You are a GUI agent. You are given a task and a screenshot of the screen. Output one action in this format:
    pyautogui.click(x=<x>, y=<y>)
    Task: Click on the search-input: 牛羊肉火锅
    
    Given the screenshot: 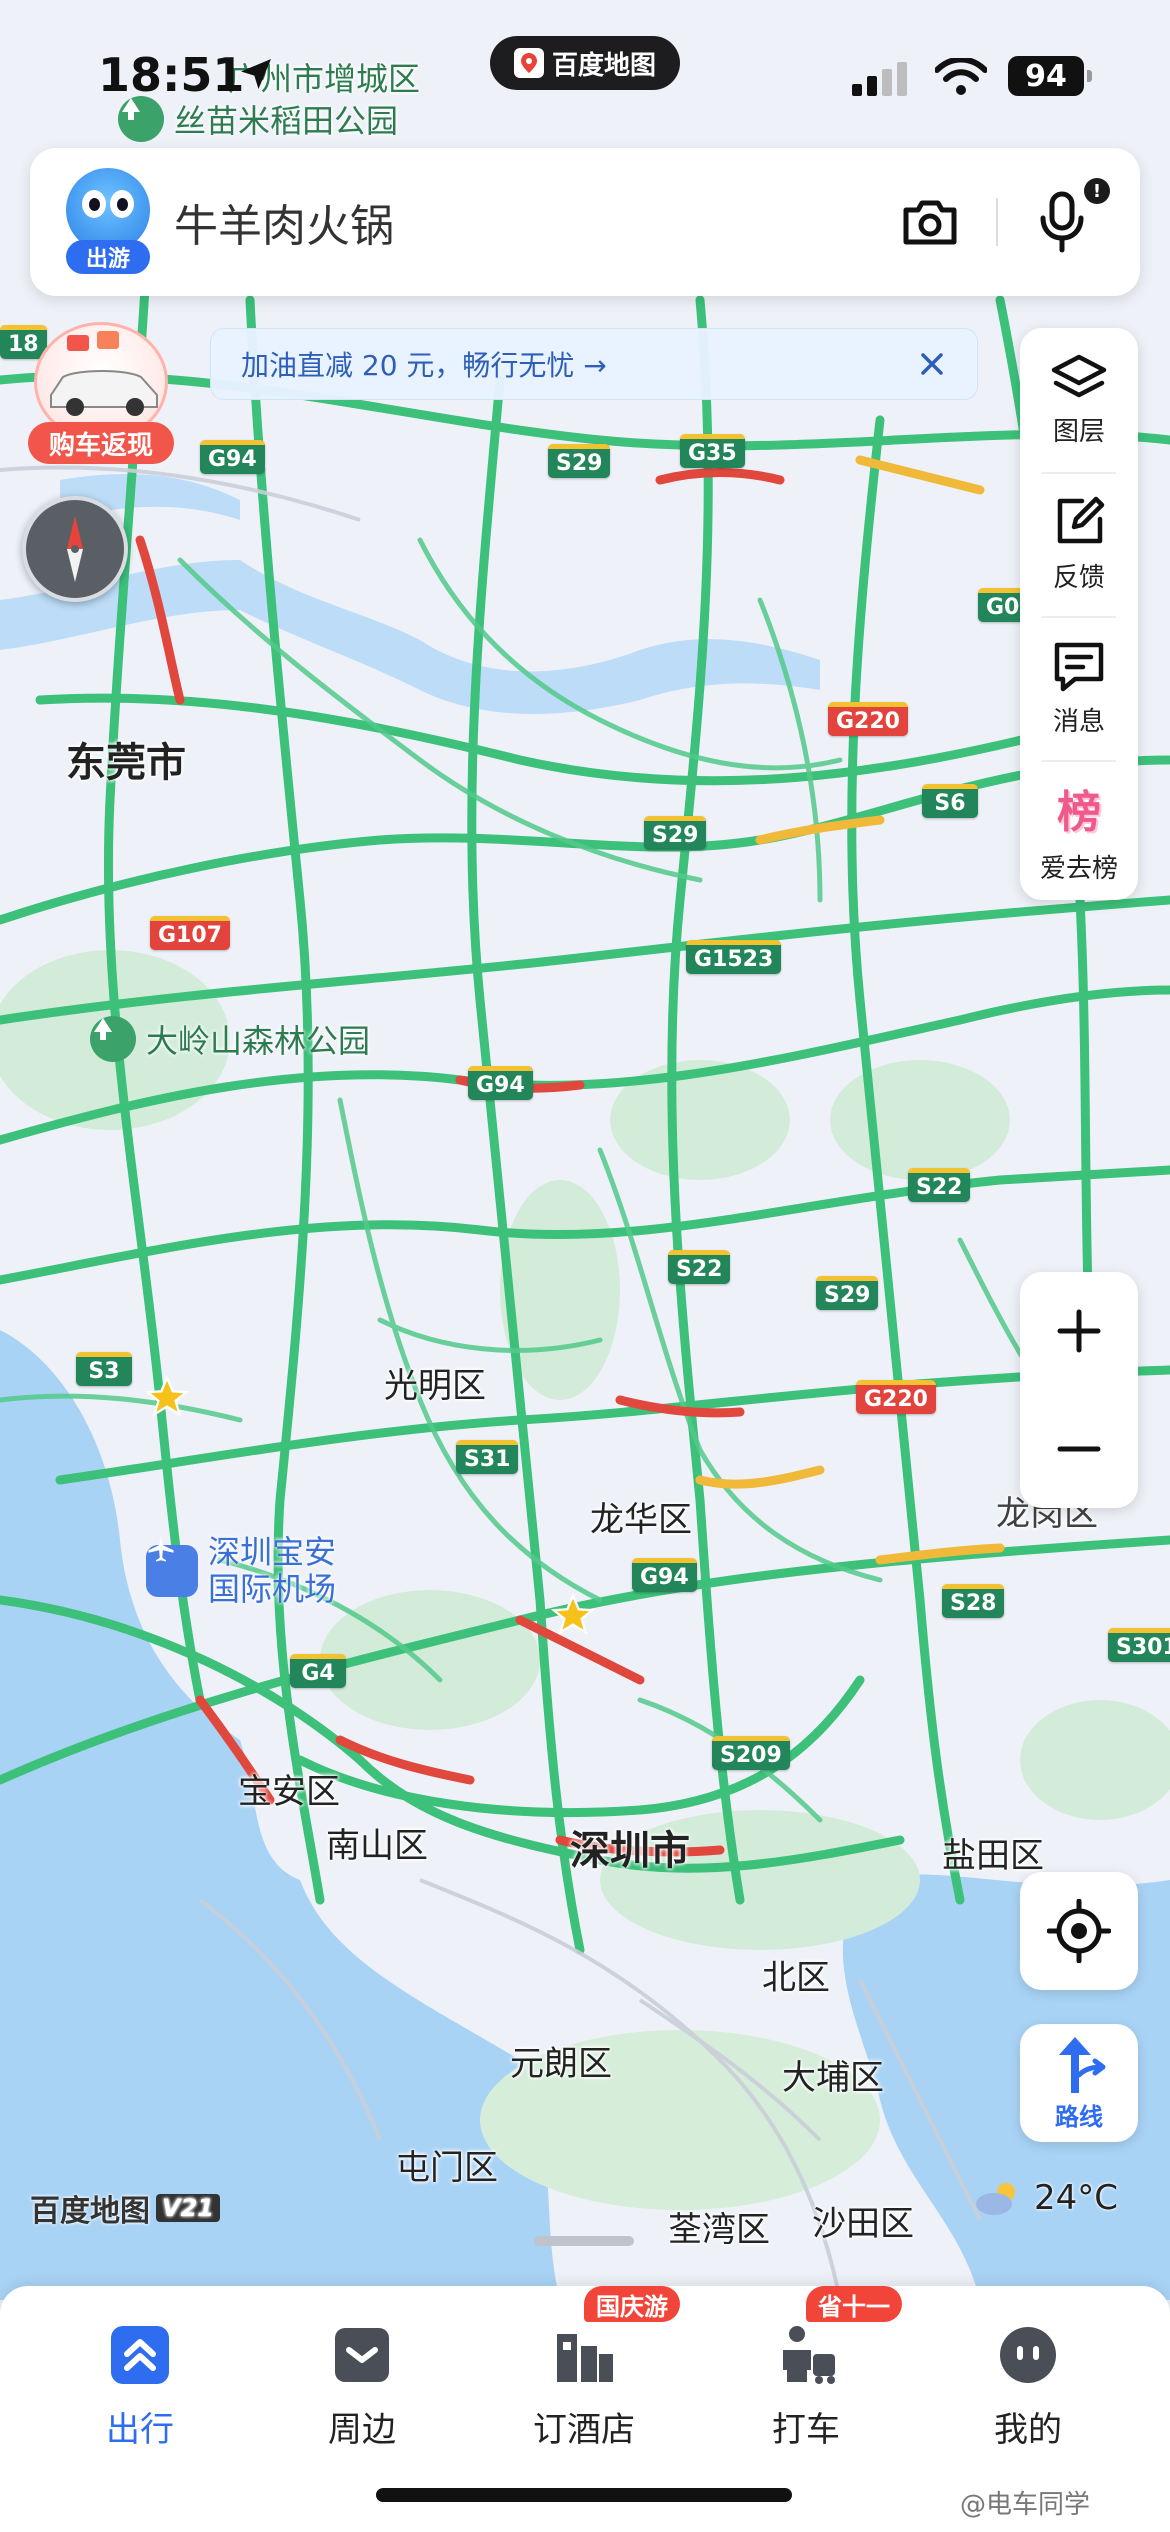 What is the action you would take?
    pyautogui.click(x=284, y=222)
    